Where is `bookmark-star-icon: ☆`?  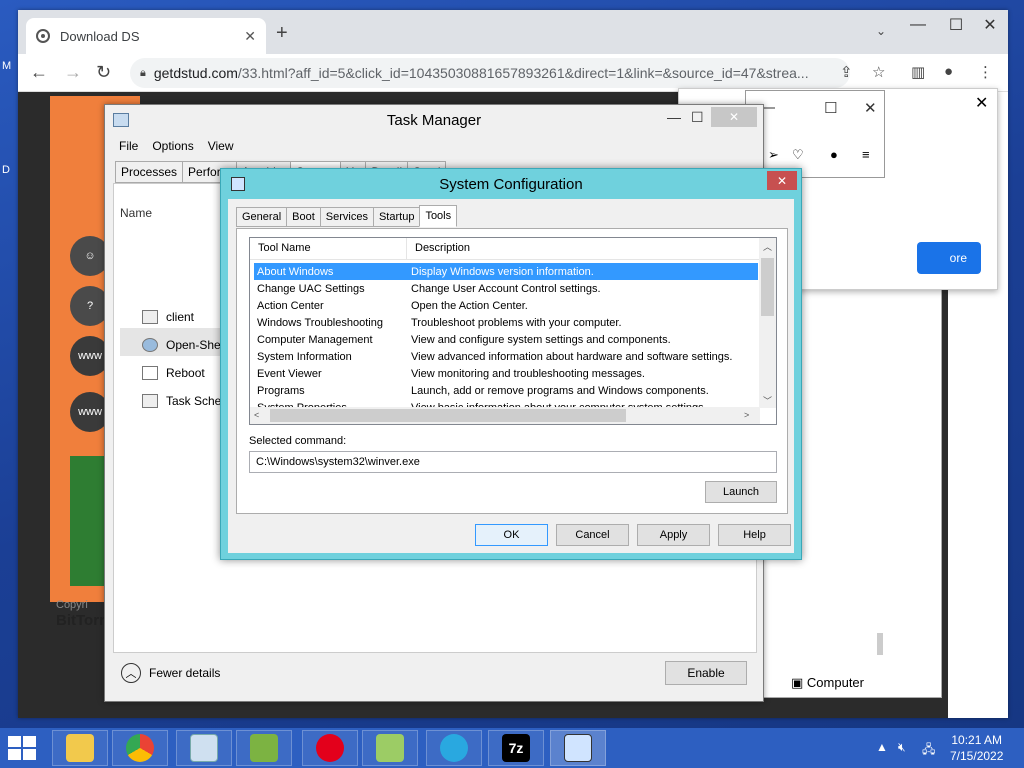 bookmark-star-icon: ☆ is located at coordinates (878, 72).